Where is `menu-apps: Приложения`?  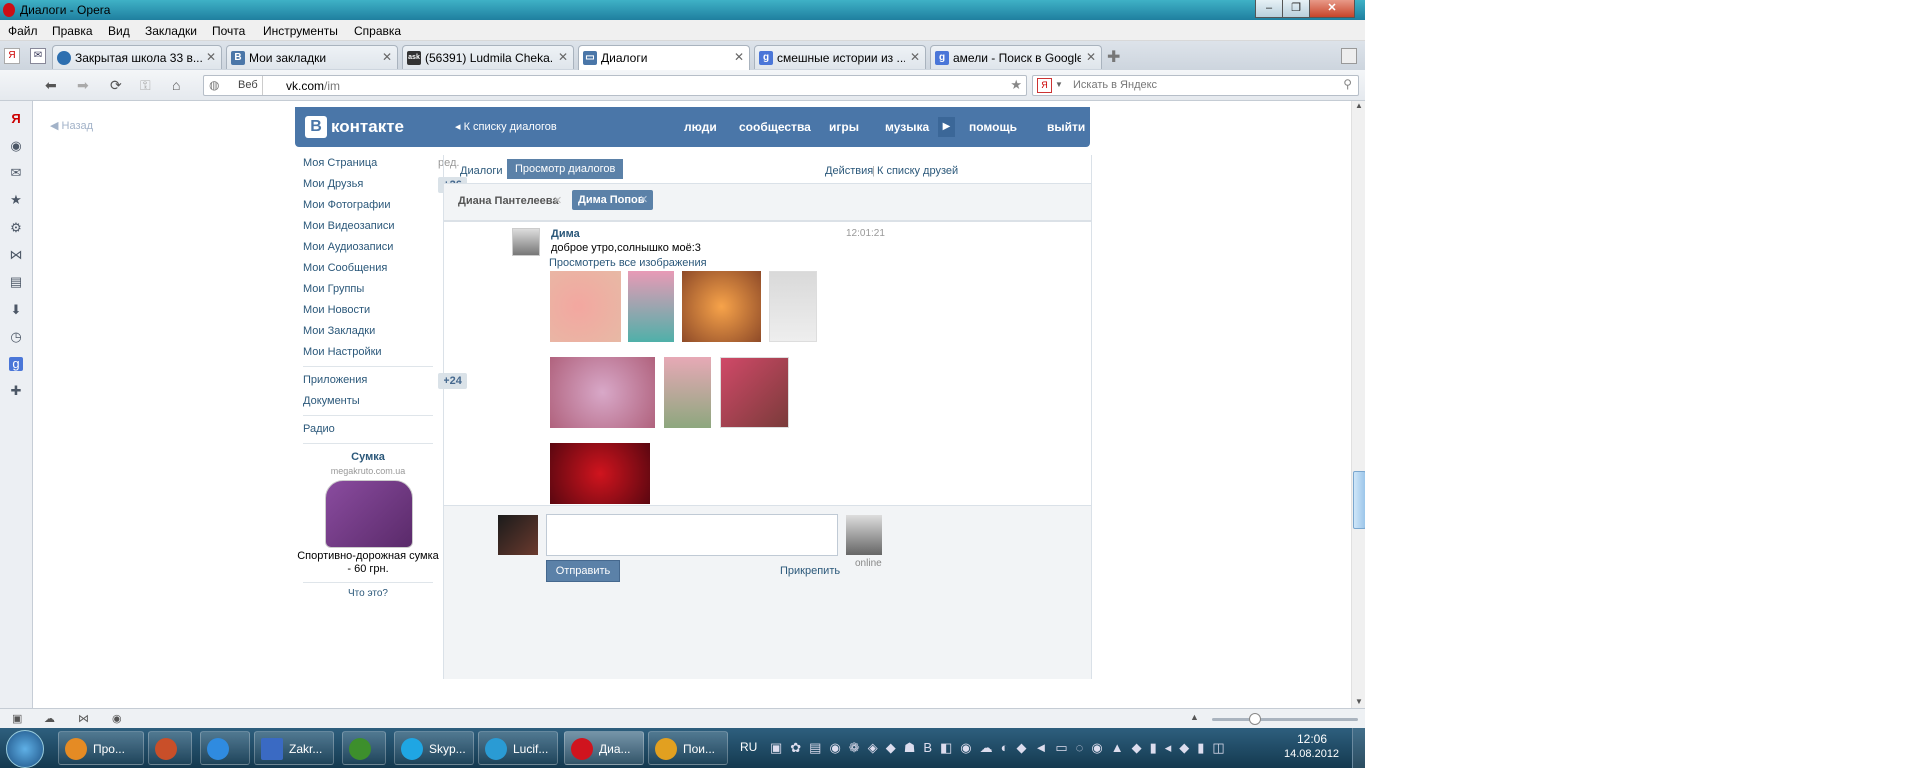 menu-apps: Приложения is located at coordinates (335, 380).